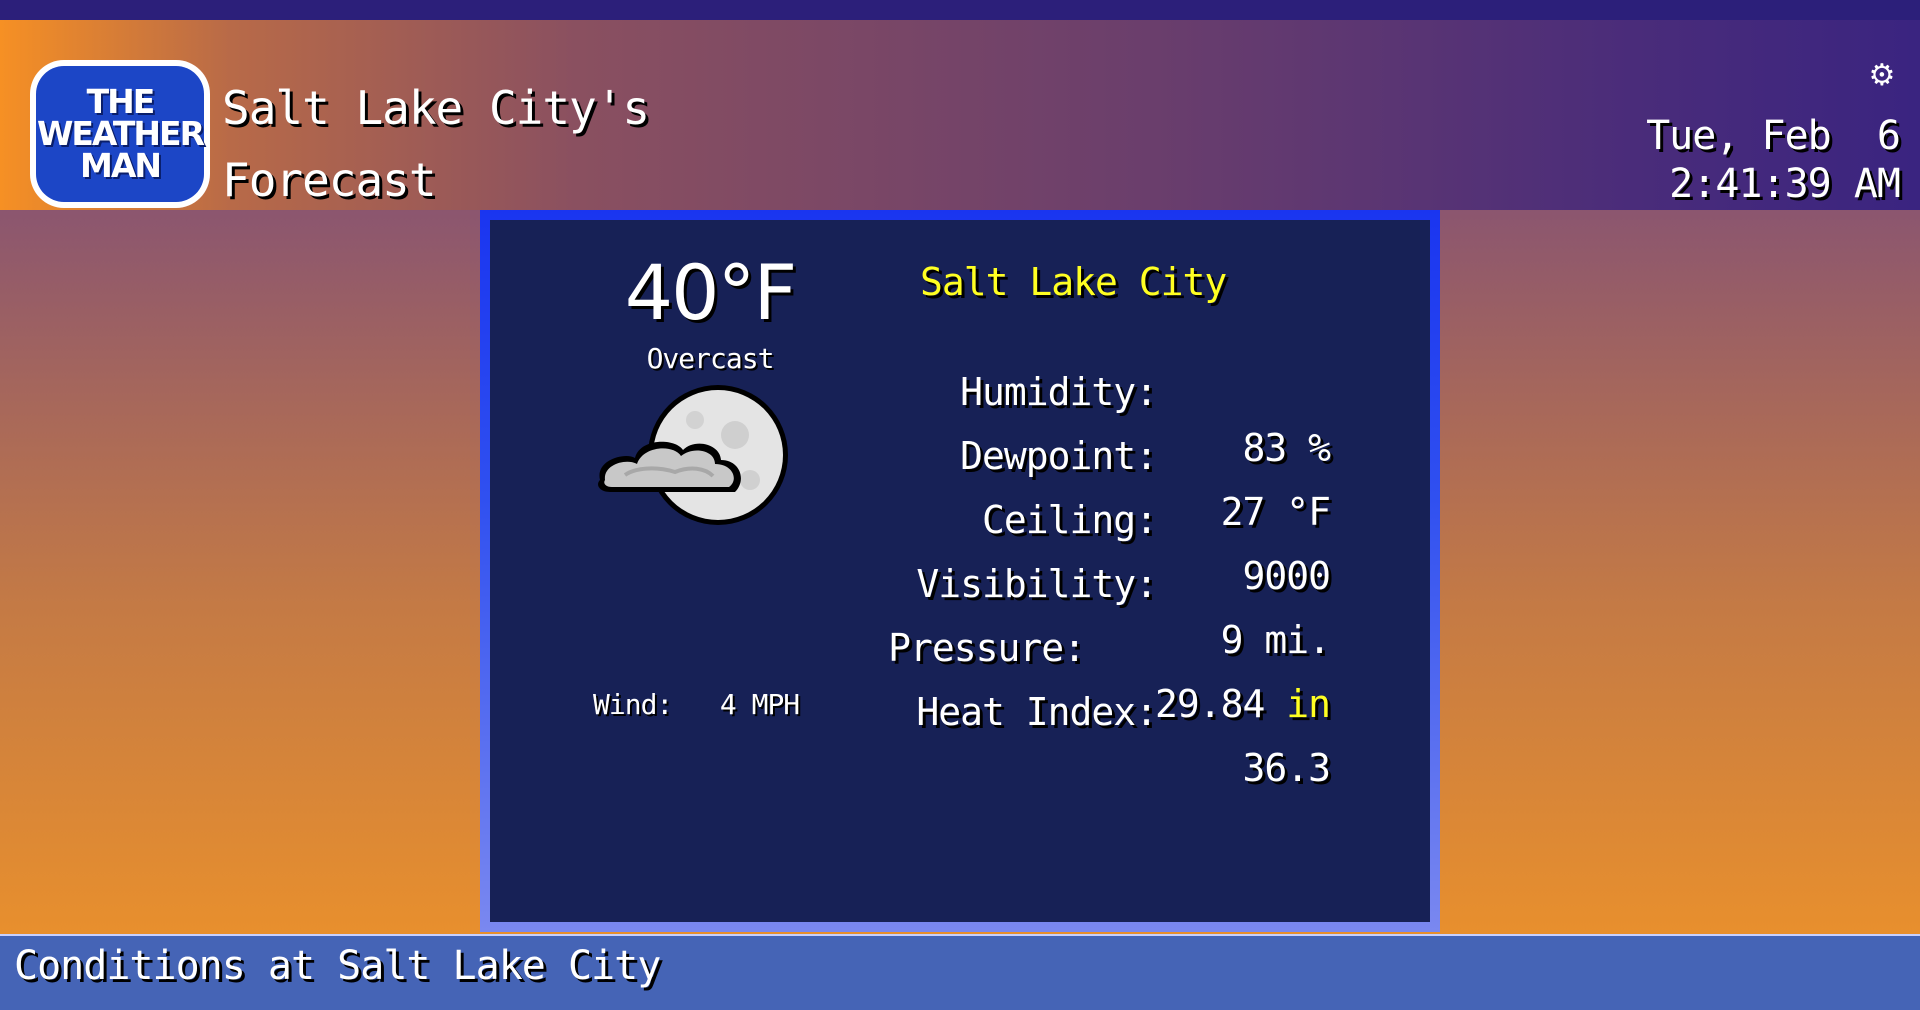 Image resolution: width=1920 pixels, height=1010 pixels. I want to click on wind-value: 4 MPH, so click(759, 704).